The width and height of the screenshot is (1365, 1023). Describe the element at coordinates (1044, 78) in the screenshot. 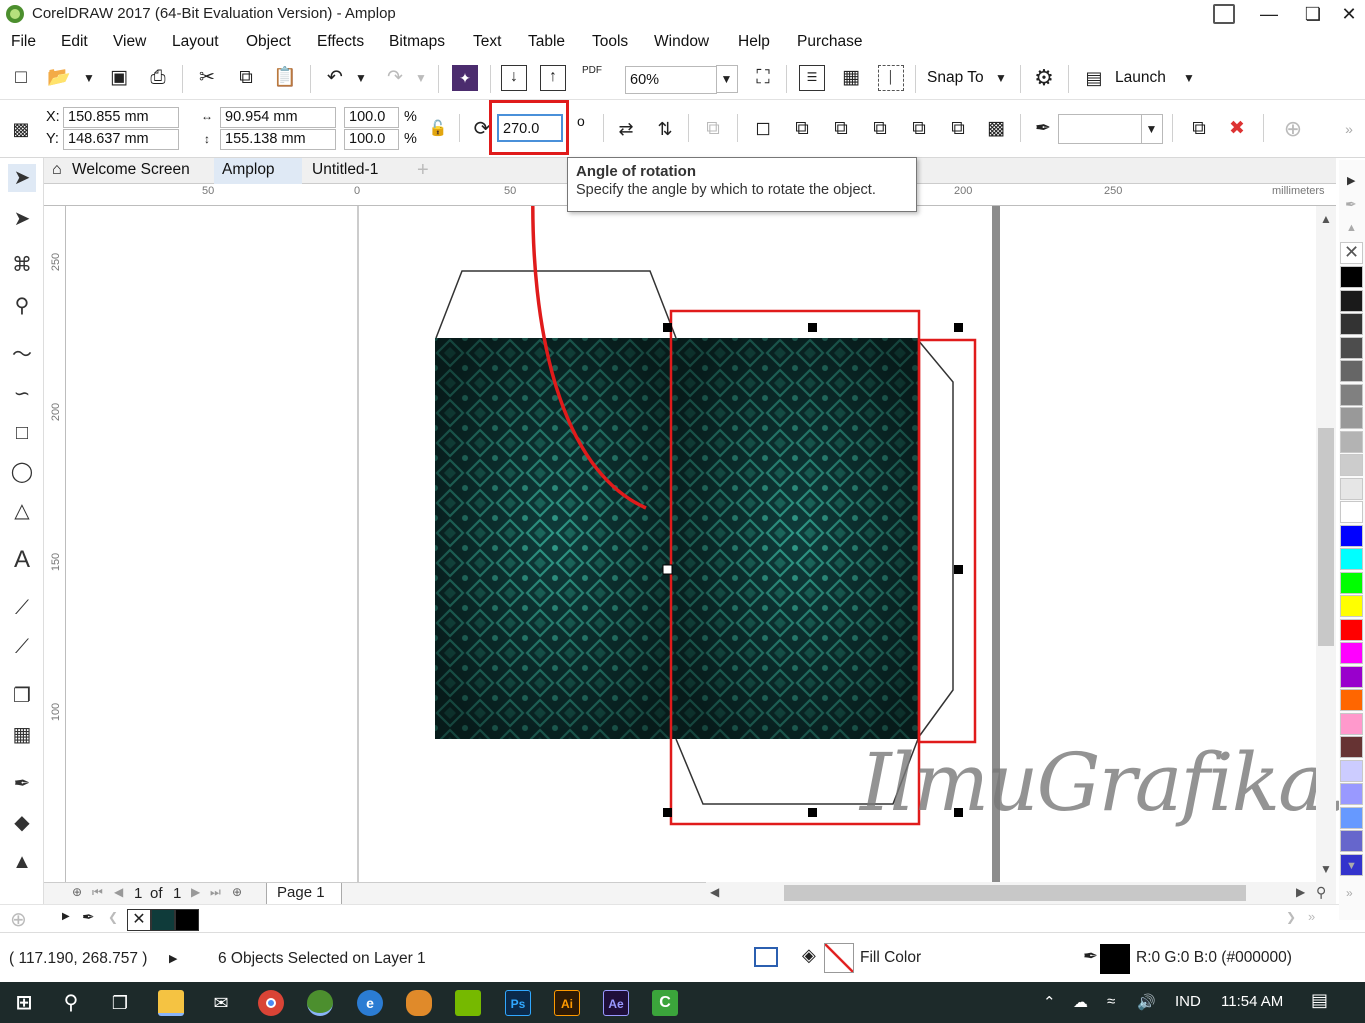

I see `options-gear-icon: ⚙` at that location.